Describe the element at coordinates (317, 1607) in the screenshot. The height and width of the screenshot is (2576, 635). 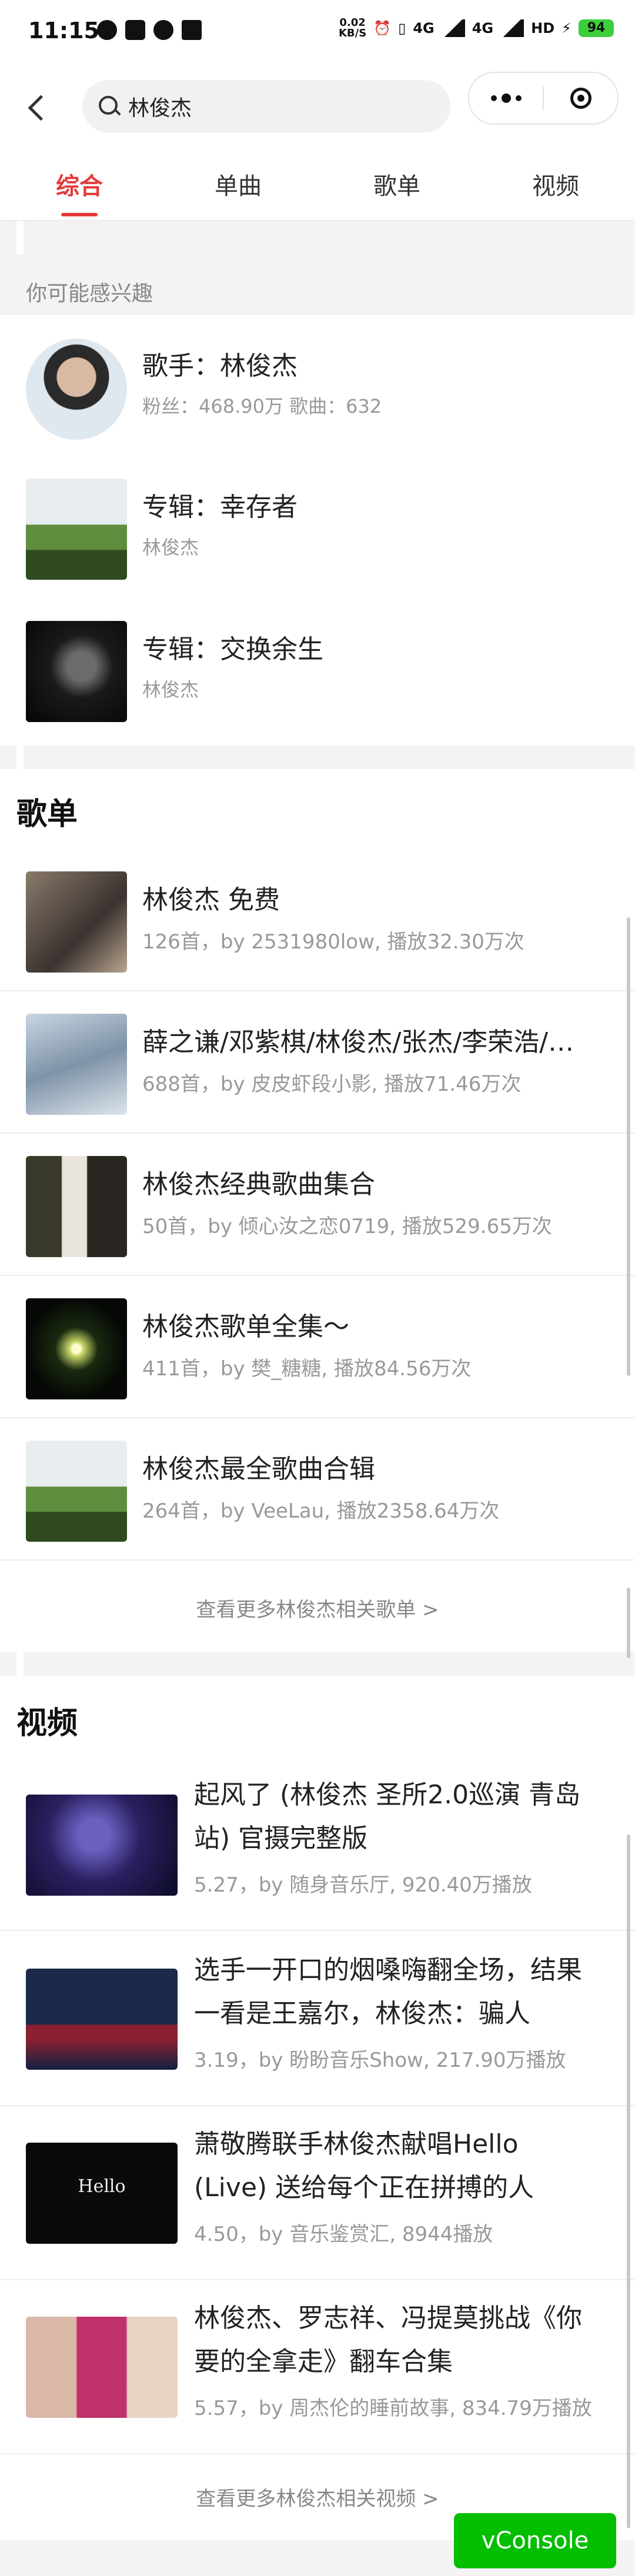
I see `more-playlists-link: 查看更多林俊杰相关歌单 >` at that location.